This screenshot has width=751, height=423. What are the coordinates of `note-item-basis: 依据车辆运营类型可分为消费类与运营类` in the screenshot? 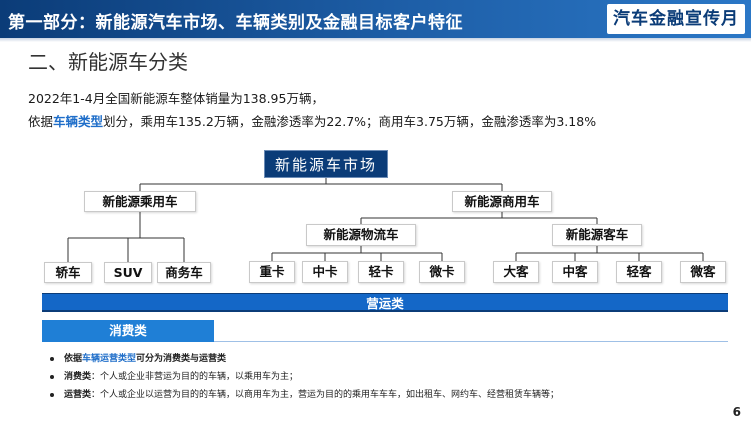 It's located at (303, 359).